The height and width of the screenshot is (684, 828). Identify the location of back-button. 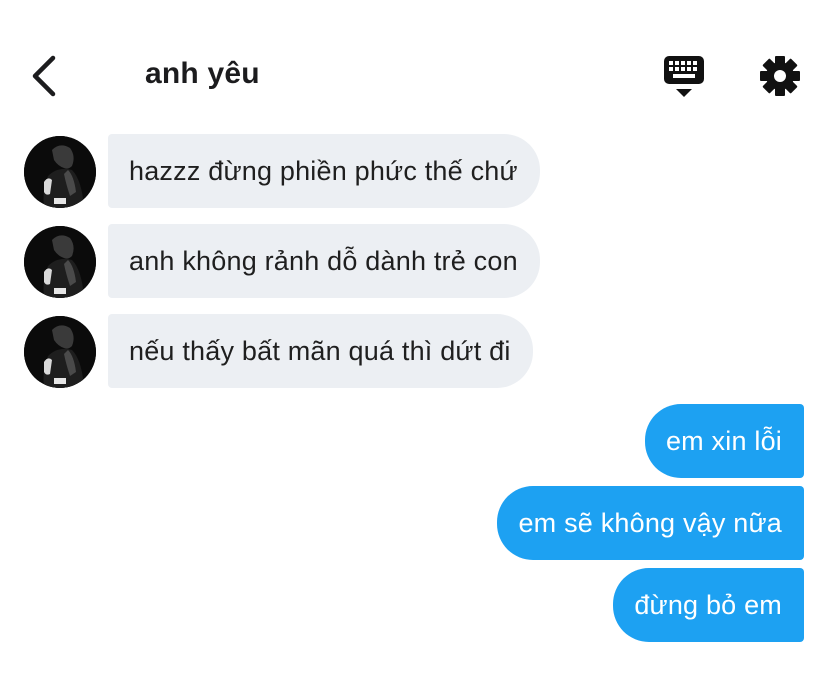
(46, 76).